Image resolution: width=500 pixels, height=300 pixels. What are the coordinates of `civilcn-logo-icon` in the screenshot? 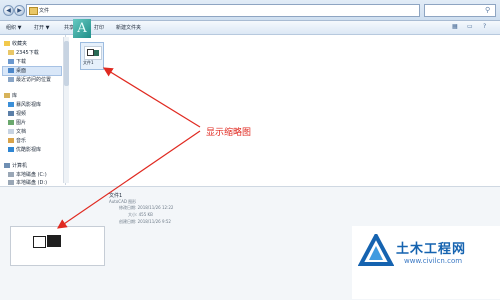 It's located at (376, 250).